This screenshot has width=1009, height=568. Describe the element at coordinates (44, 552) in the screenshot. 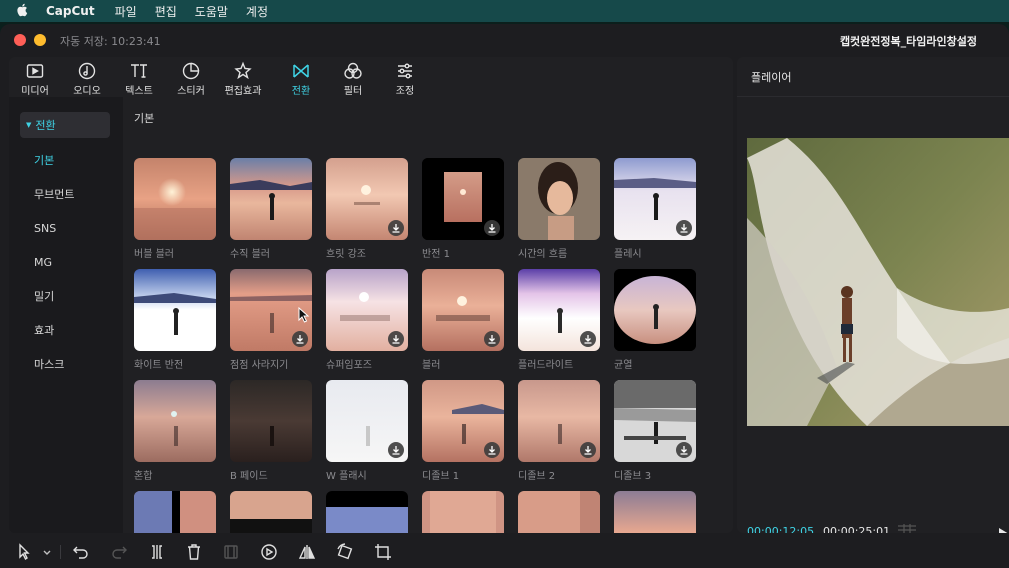

I see `select-tool-dropdown` at that location.